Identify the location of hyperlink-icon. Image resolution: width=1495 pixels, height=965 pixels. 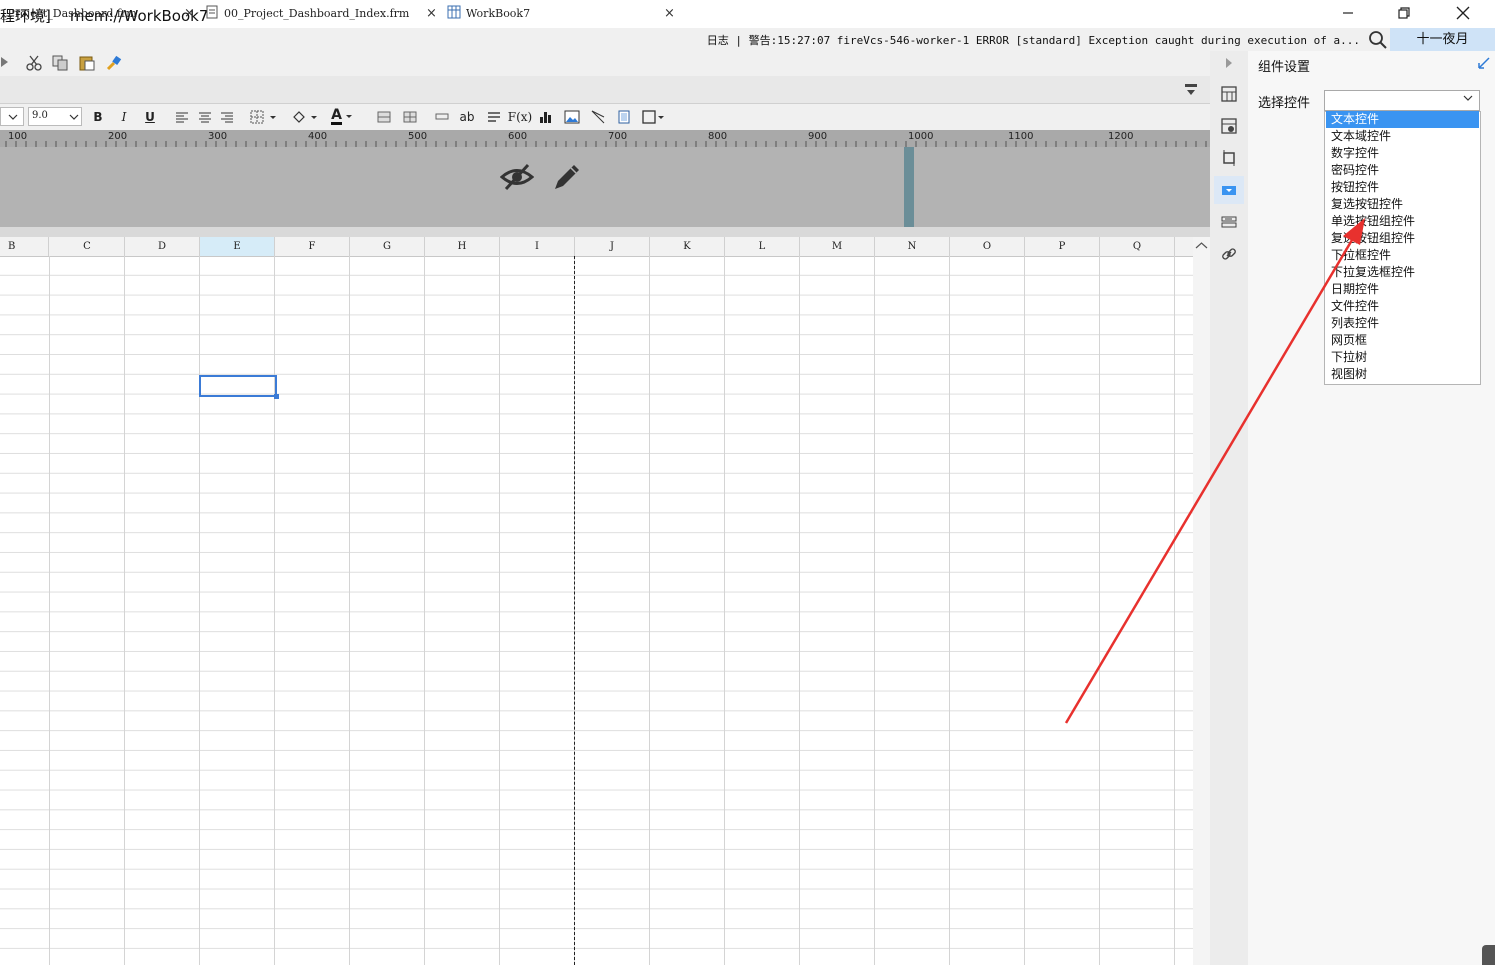
(1229, 254).